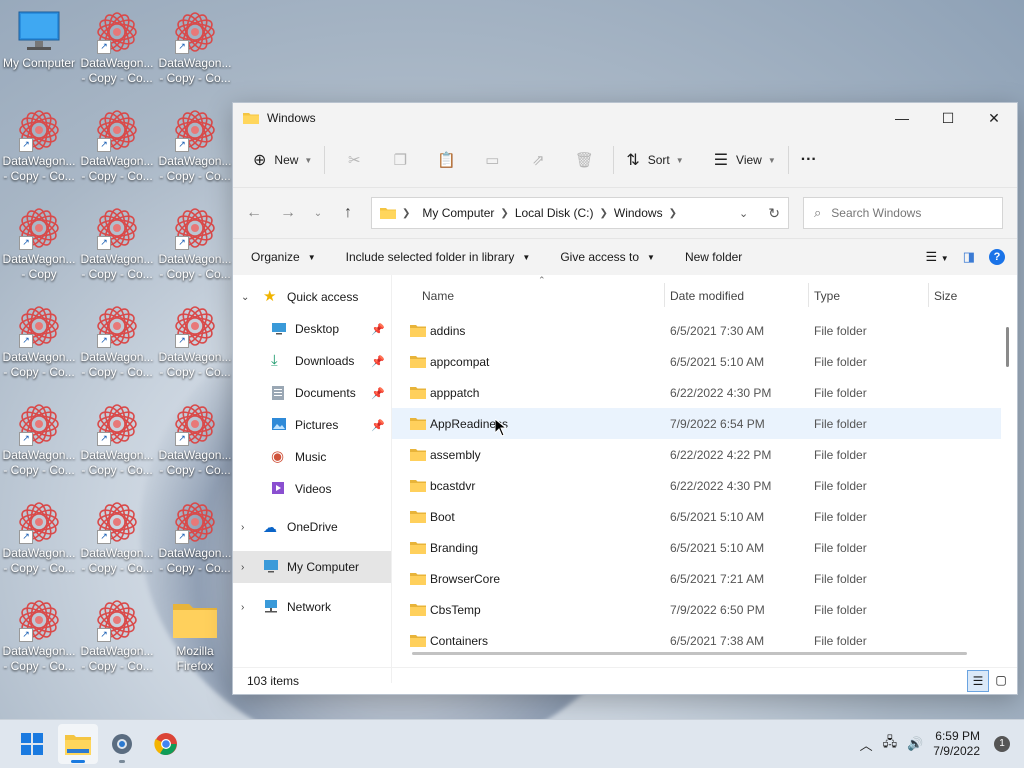 This screenshot has width=1024, height=768. I want to click on large-icons-view-icon: ▢, so click(1001, 680).